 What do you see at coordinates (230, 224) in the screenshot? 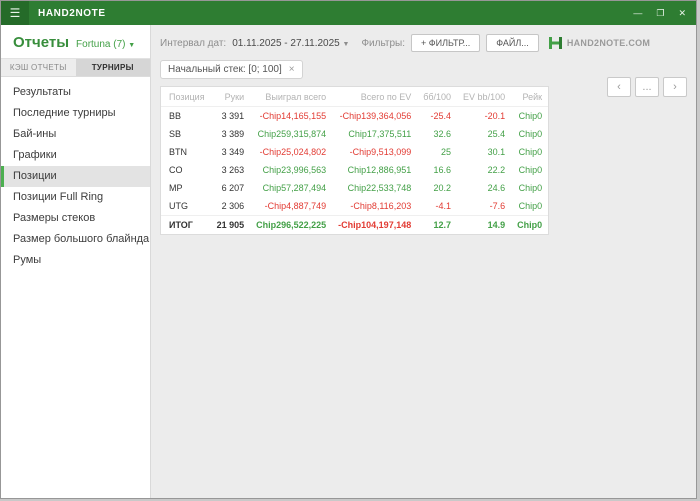
I see `table-cell: 21 905` at bounding box center [230, 224].